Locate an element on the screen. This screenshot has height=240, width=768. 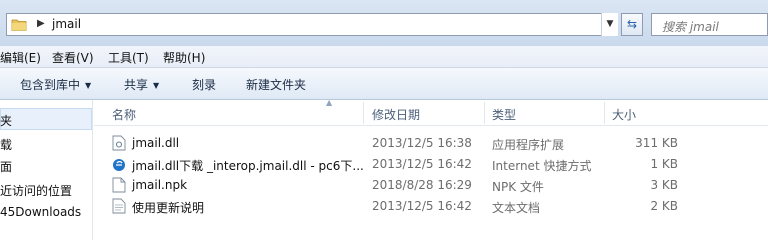
search-input: 搜索 jmail is located at coordinates (709, 24).